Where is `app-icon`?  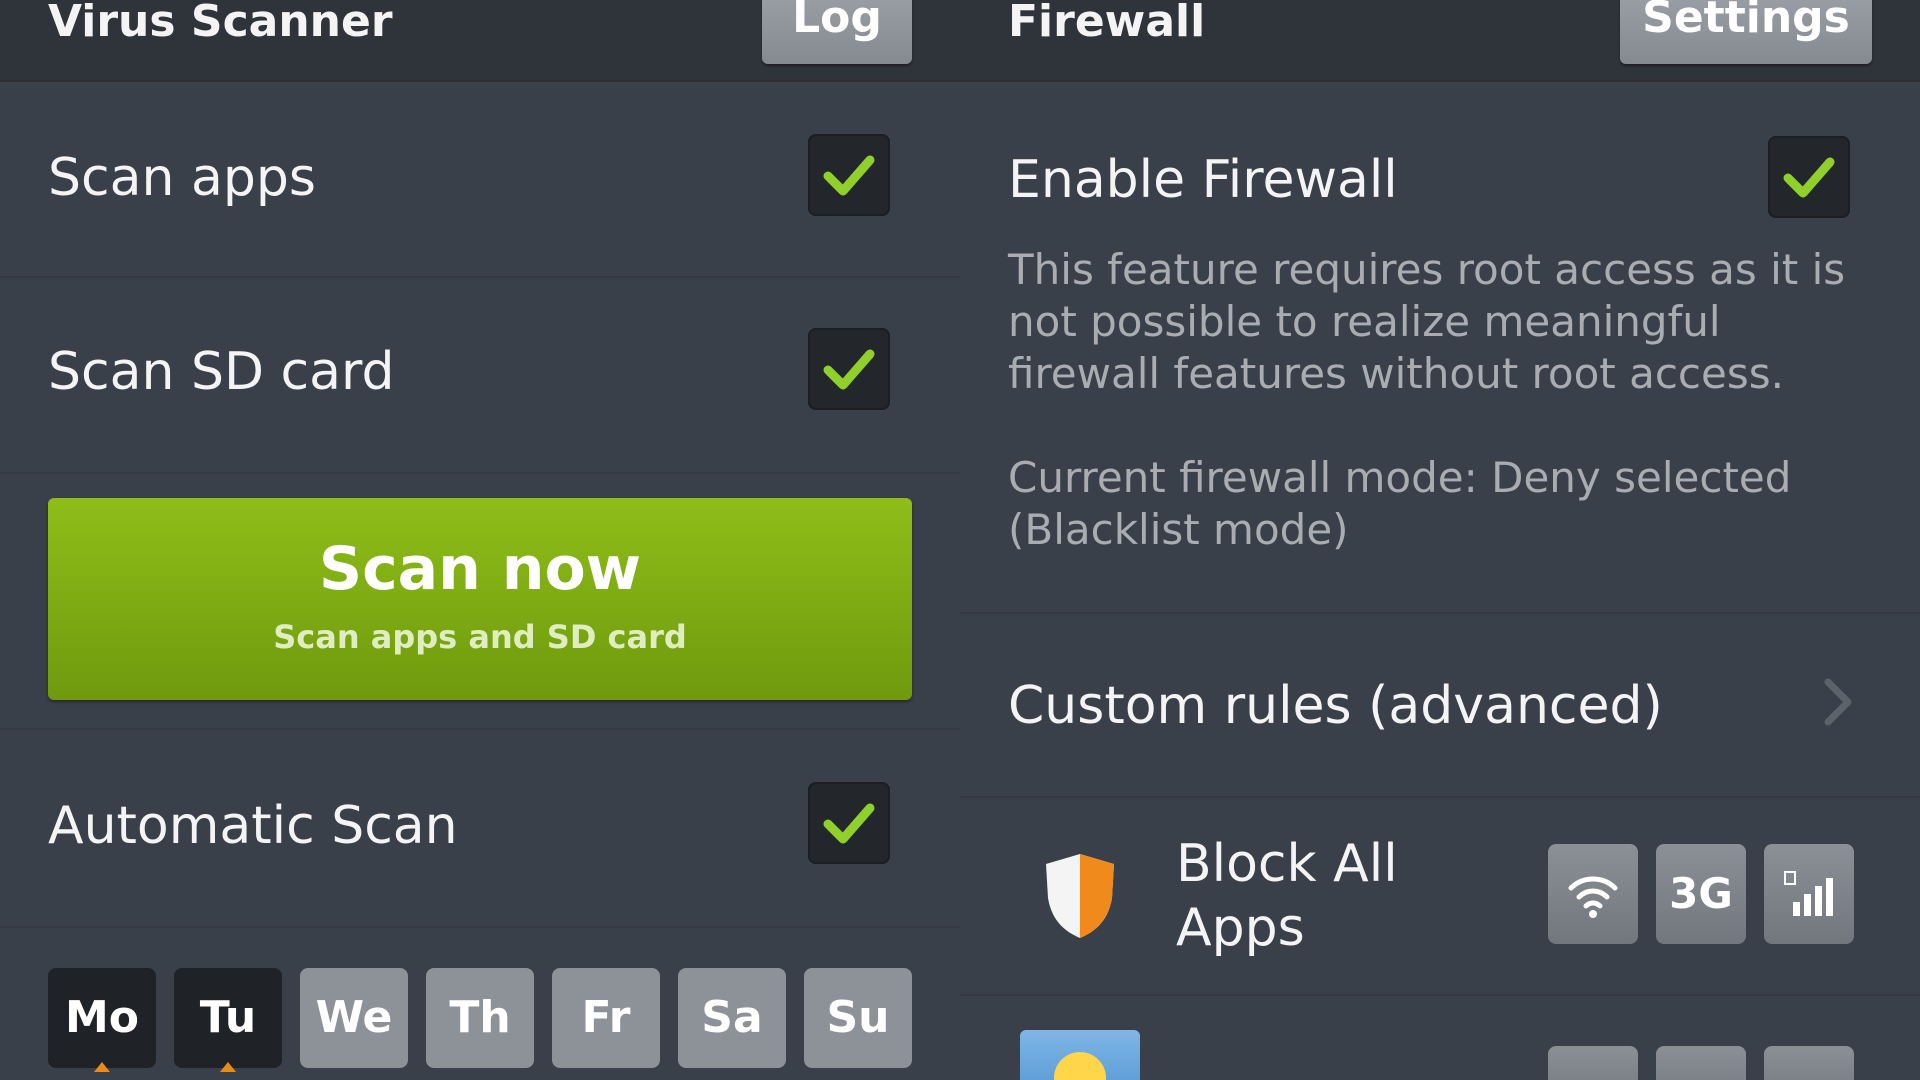
app-icon is located at coordinates (1080, 1055).